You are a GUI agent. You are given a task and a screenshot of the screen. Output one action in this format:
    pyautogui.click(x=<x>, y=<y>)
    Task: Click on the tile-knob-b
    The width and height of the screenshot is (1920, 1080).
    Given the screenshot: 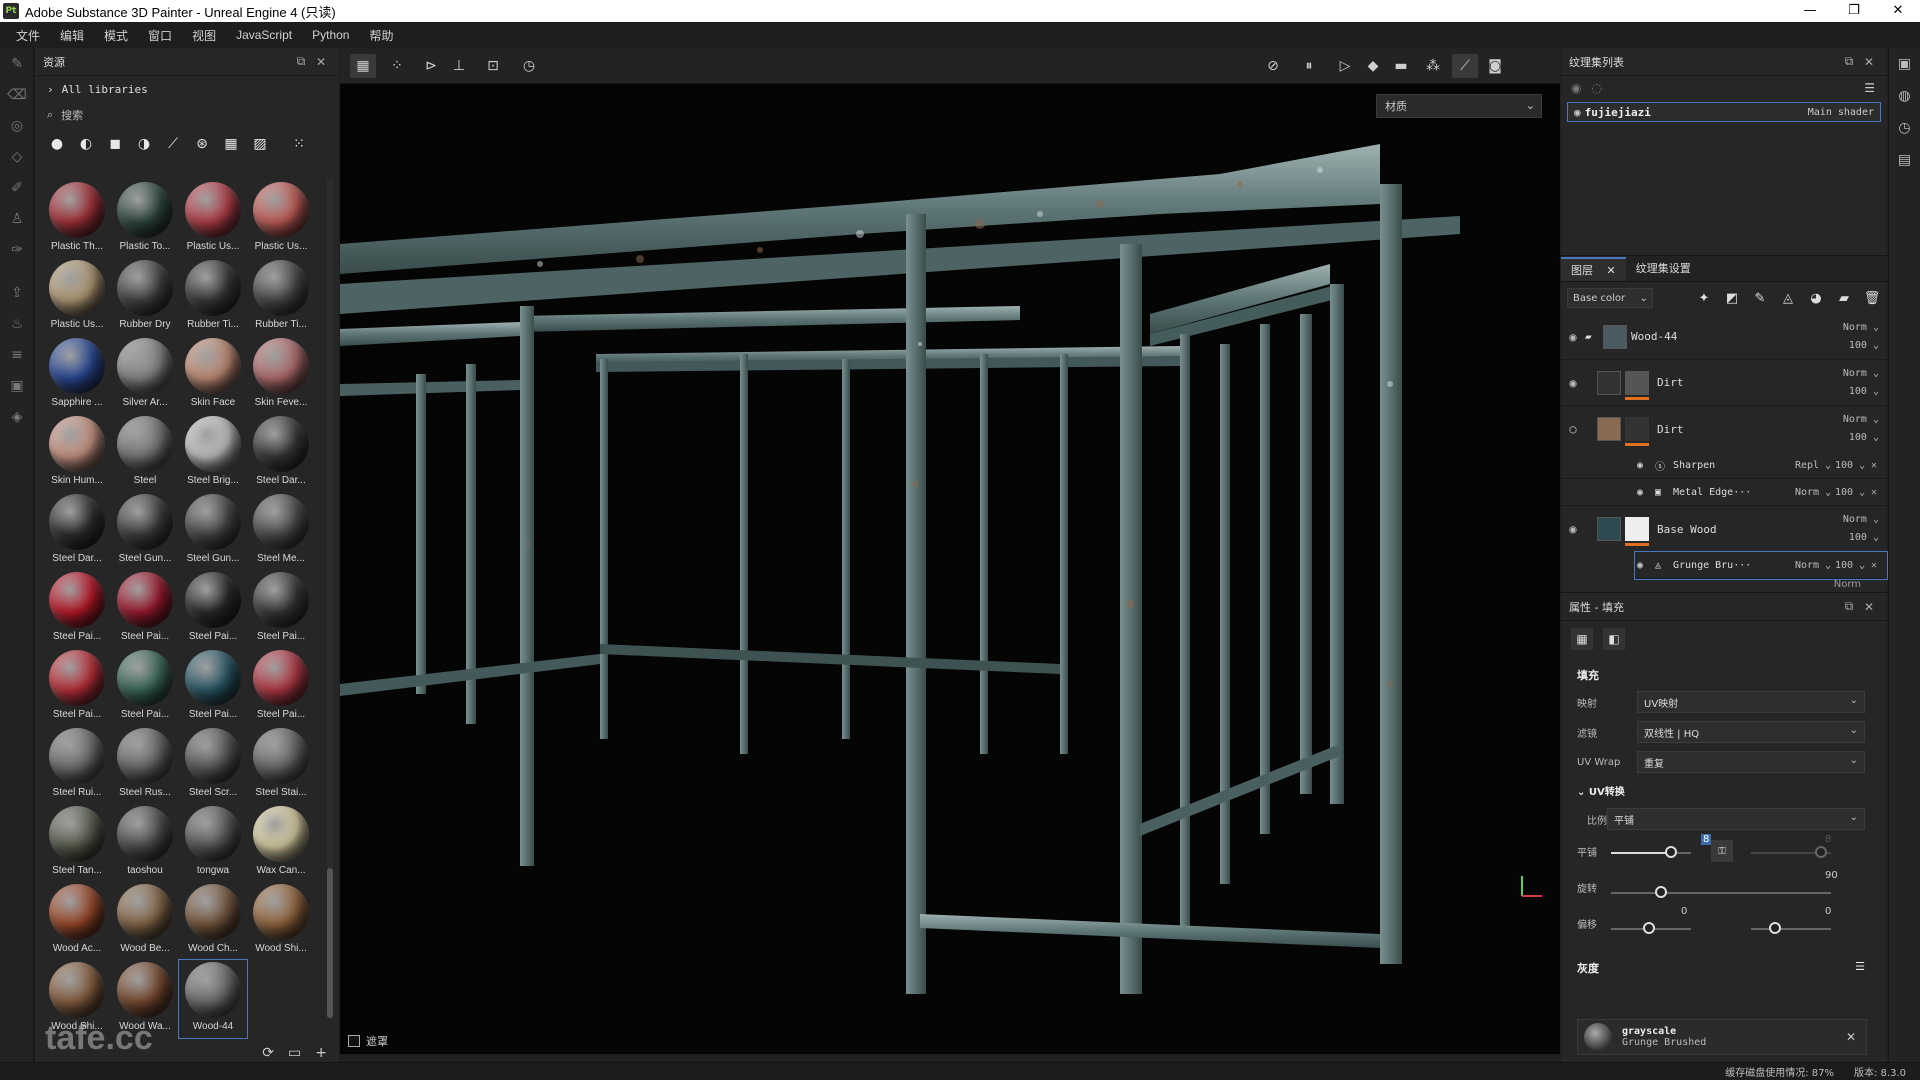 What is the action you would take?
    pyautogui.click(x=1821, y=852)
    